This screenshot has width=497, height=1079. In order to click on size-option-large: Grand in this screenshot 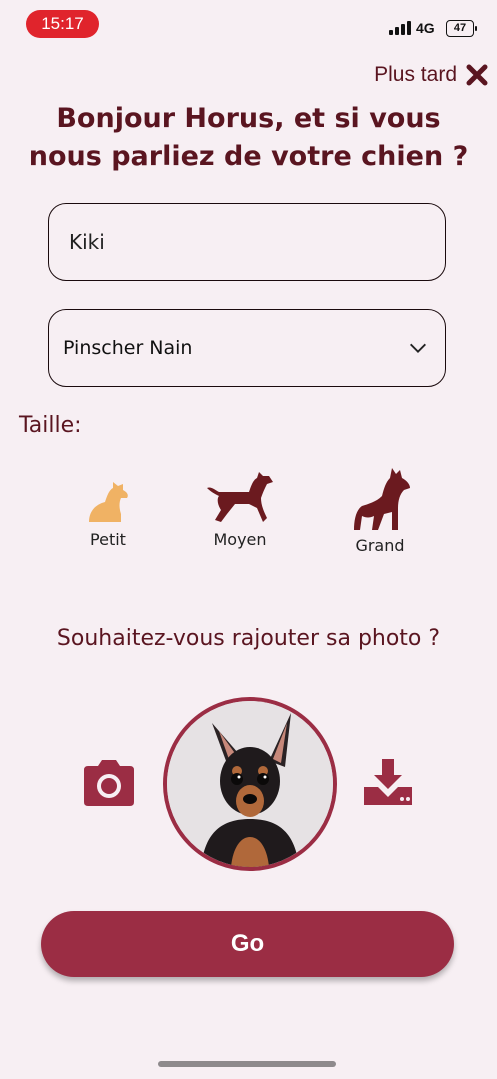, I will do `click(380, 510)`.